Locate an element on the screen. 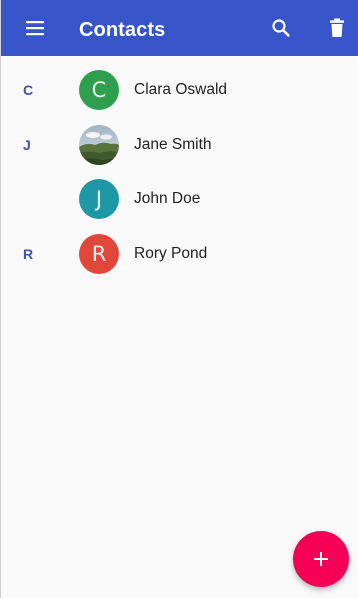 This screenshot has height=598, width=358. avatar-initial: R is located at coordinates (99, 253).